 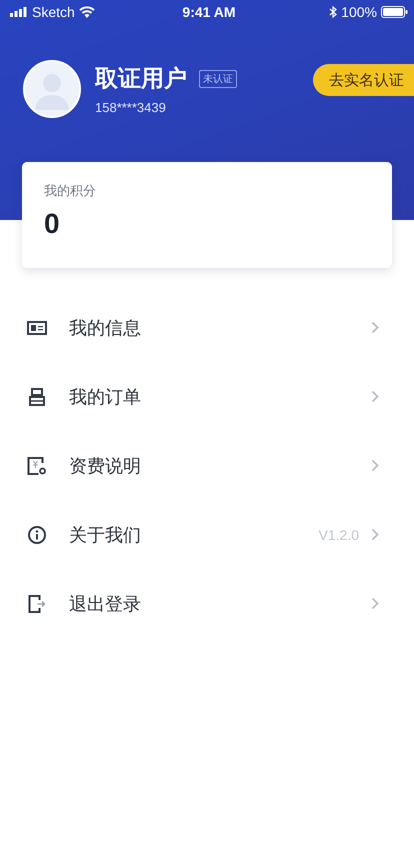 What do you see at coordinates (53, 12) in the screenshot?
I see `carrier-name: Sketch` at bounding box center [53, 12].